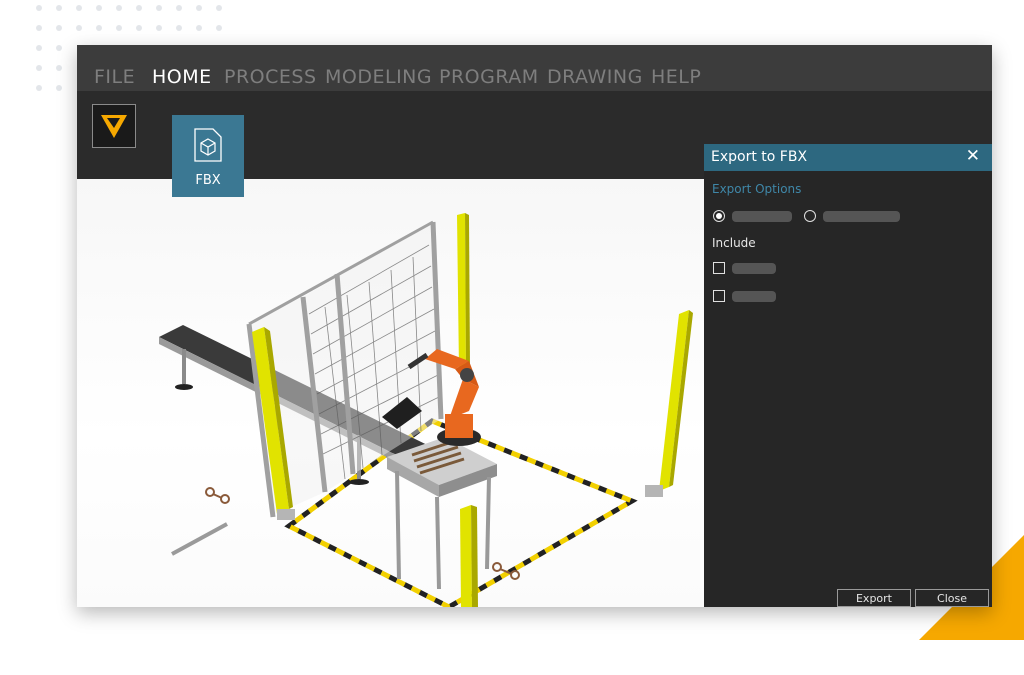 The image size is (1024, 675). What do you see at coordinates (754, 296) in the screenshot?
I see `include-option-2-placeholder` at bounding box center [754, 296].